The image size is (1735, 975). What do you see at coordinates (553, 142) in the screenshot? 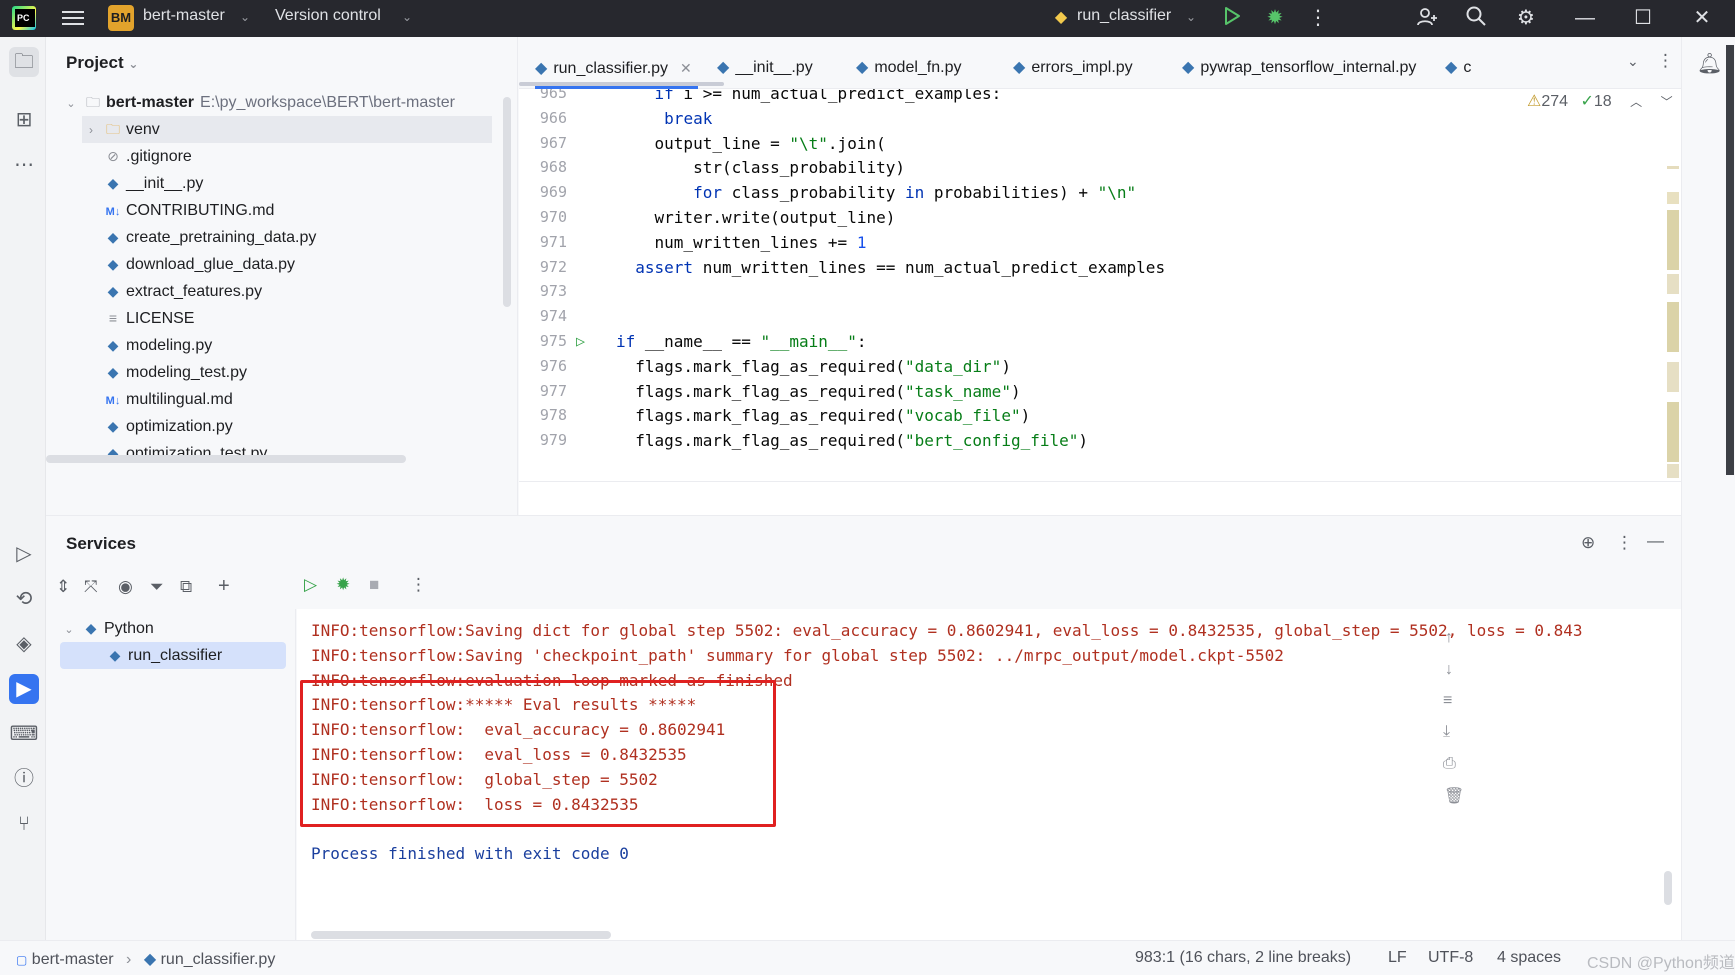
I see `line-number: 967` at bounding box center [553, 142].